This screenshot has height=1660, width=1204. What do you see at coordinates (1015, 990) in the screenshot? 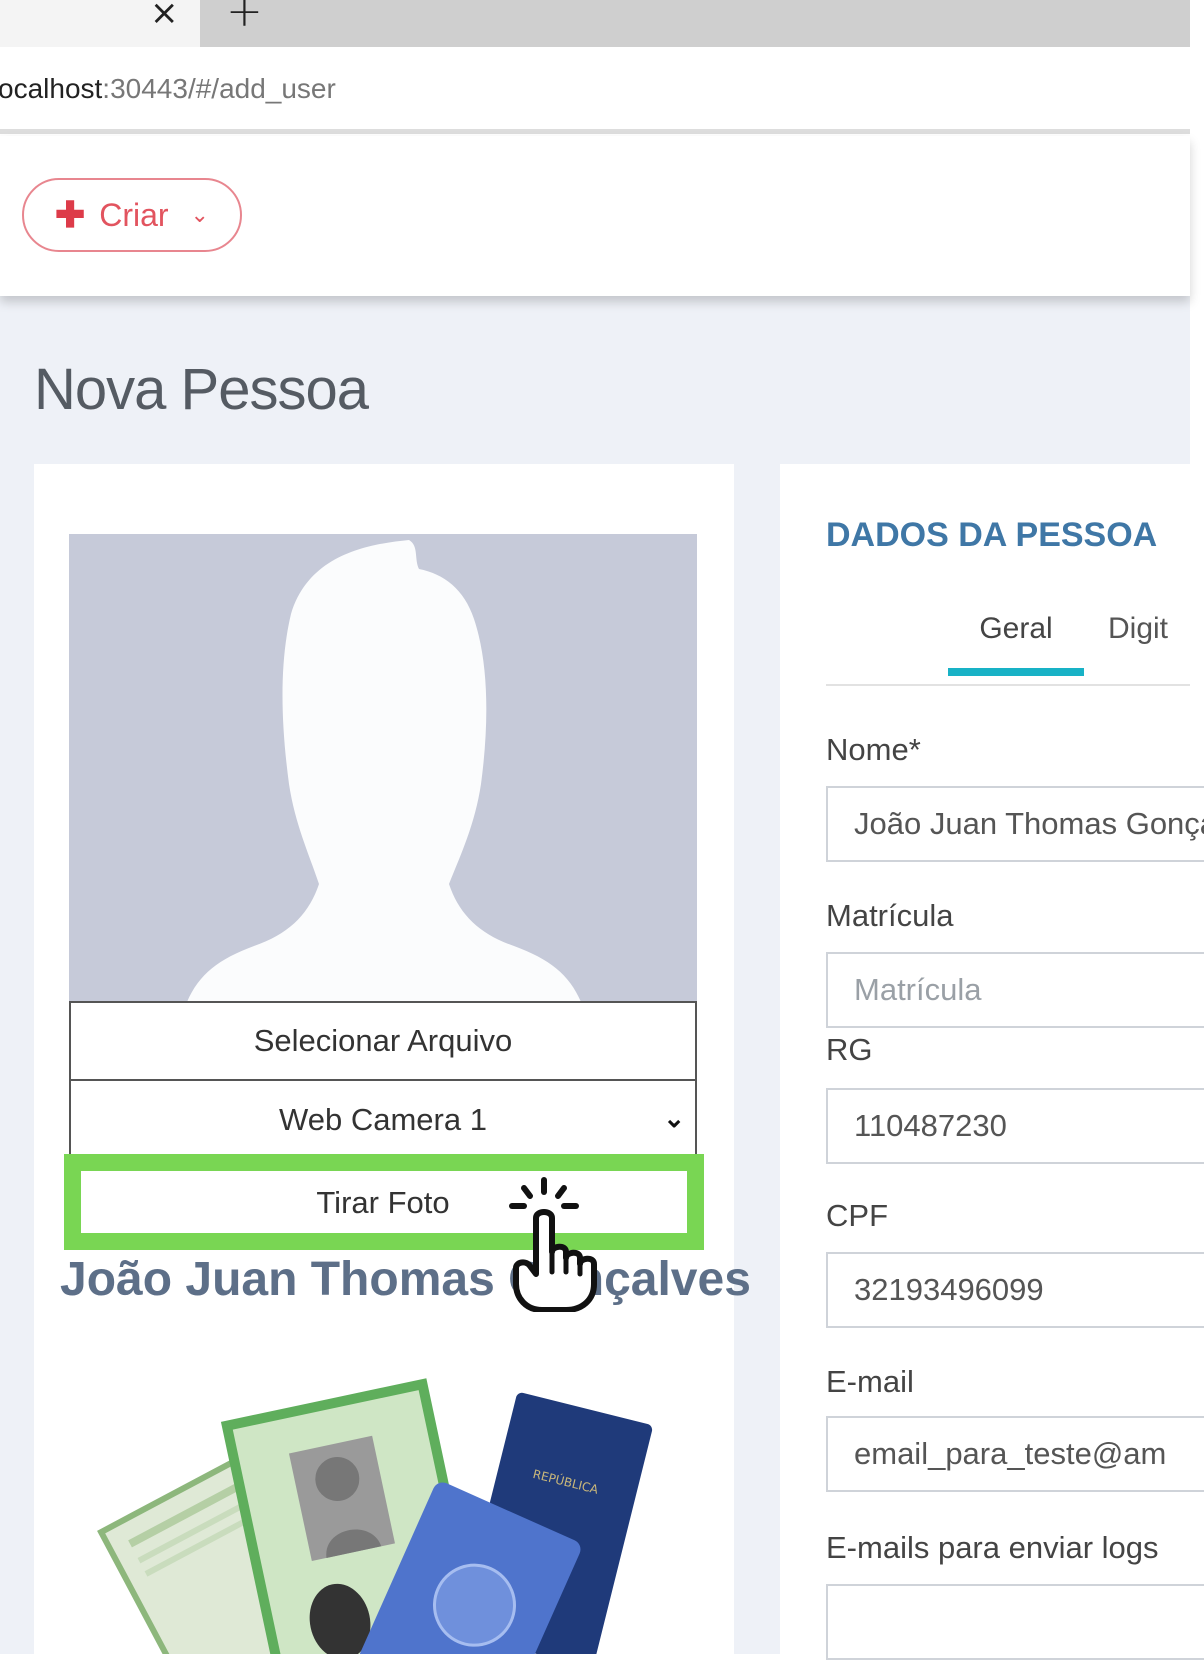
I see `matricula-field` at bounding box center [1015, 990].